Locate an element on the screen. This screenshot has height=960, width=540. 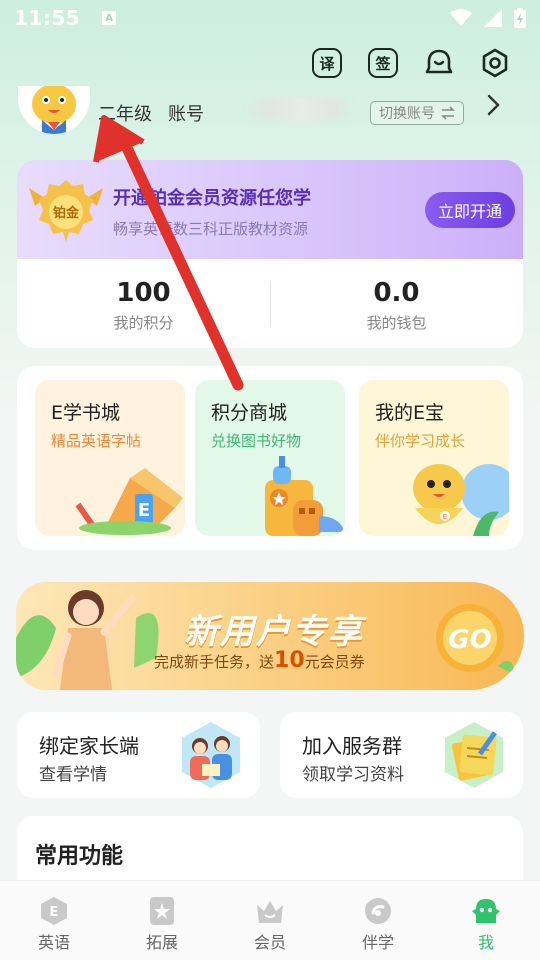
account-label: 账号 is located at coordinates (186, 114).